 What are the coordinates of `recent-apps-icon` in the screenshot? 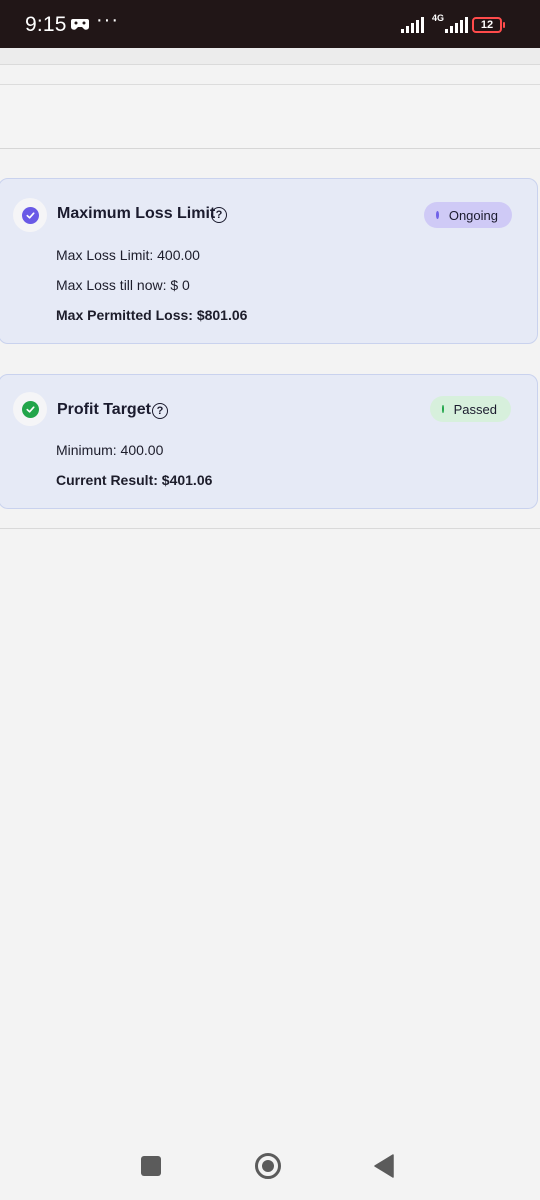 It's located at (151, 1166).